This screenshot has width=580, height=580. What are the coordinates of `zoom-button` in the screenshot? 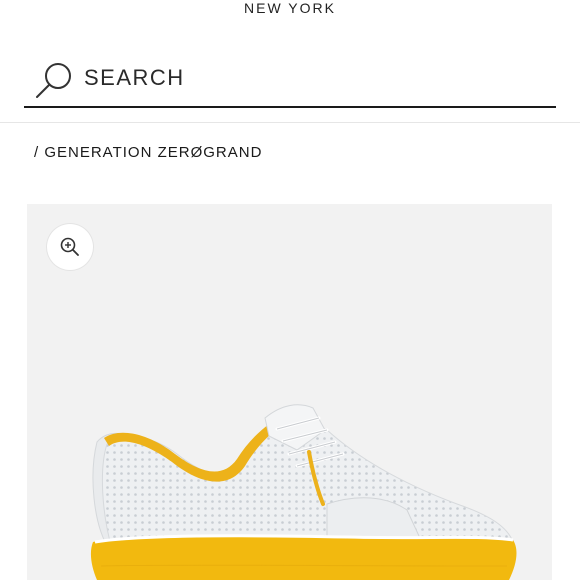 It's located at (70, 247).